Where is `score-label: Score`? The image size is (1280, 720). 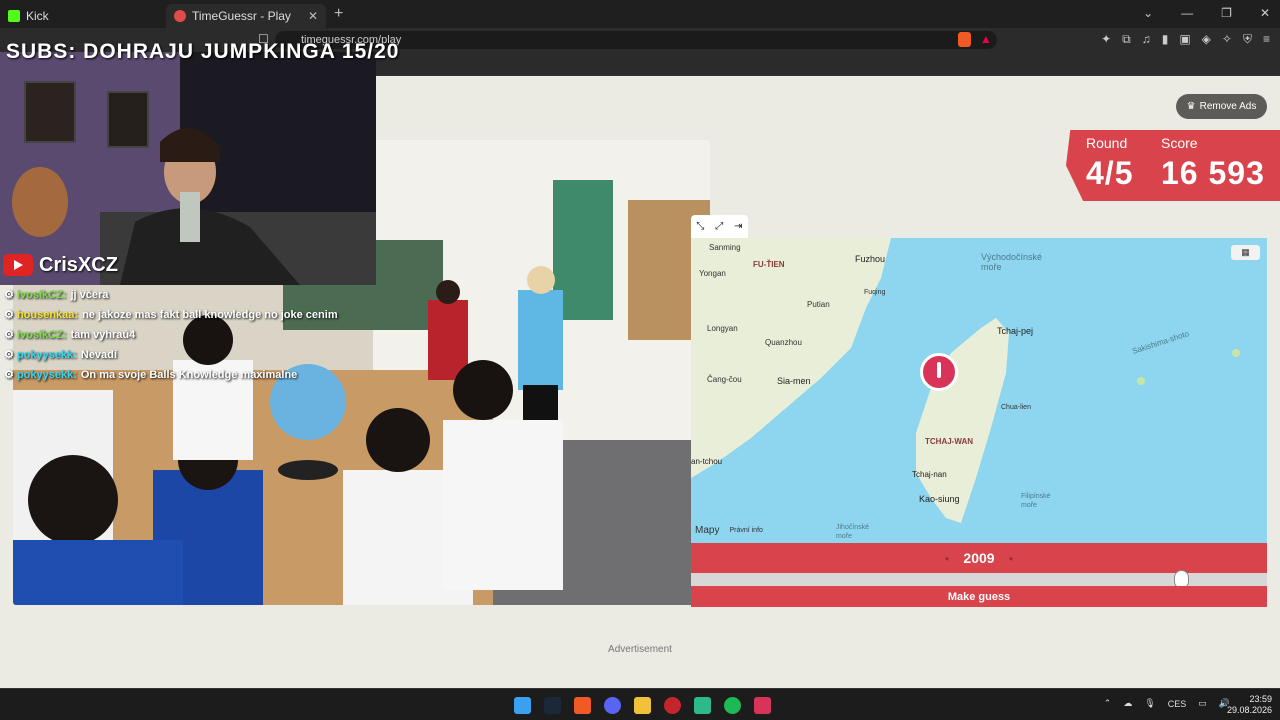 score-label: Score is located at coordinates (1179, 143).